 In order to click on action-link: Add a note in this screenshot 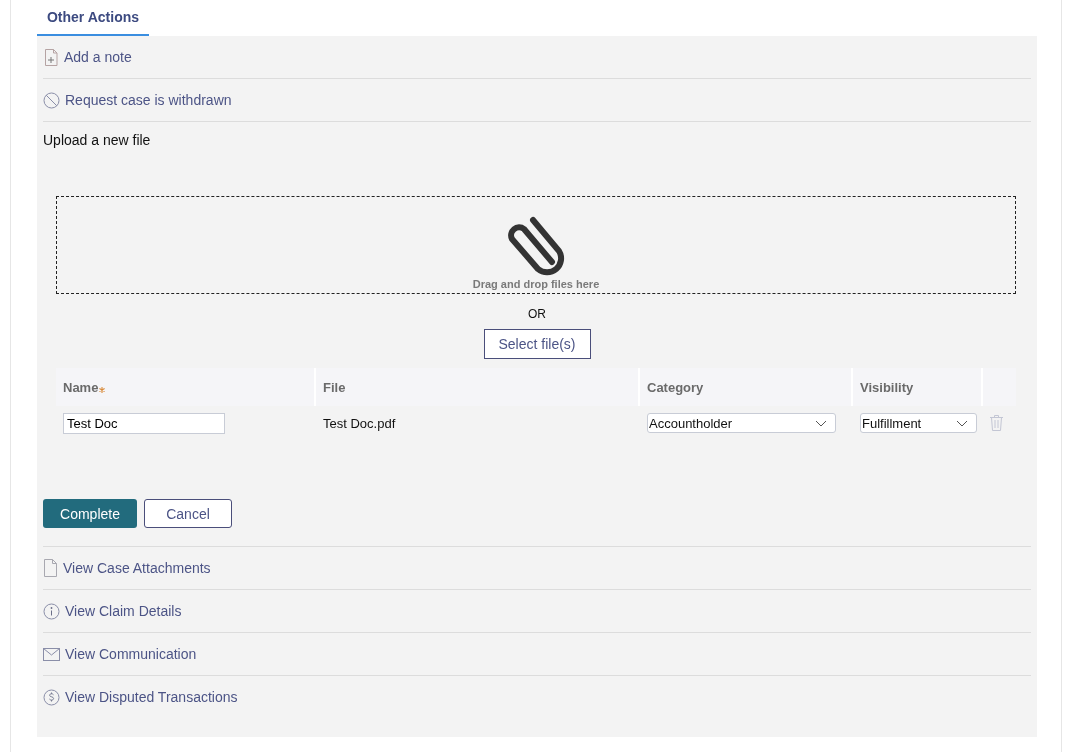, I will do `click(98, 57)`.